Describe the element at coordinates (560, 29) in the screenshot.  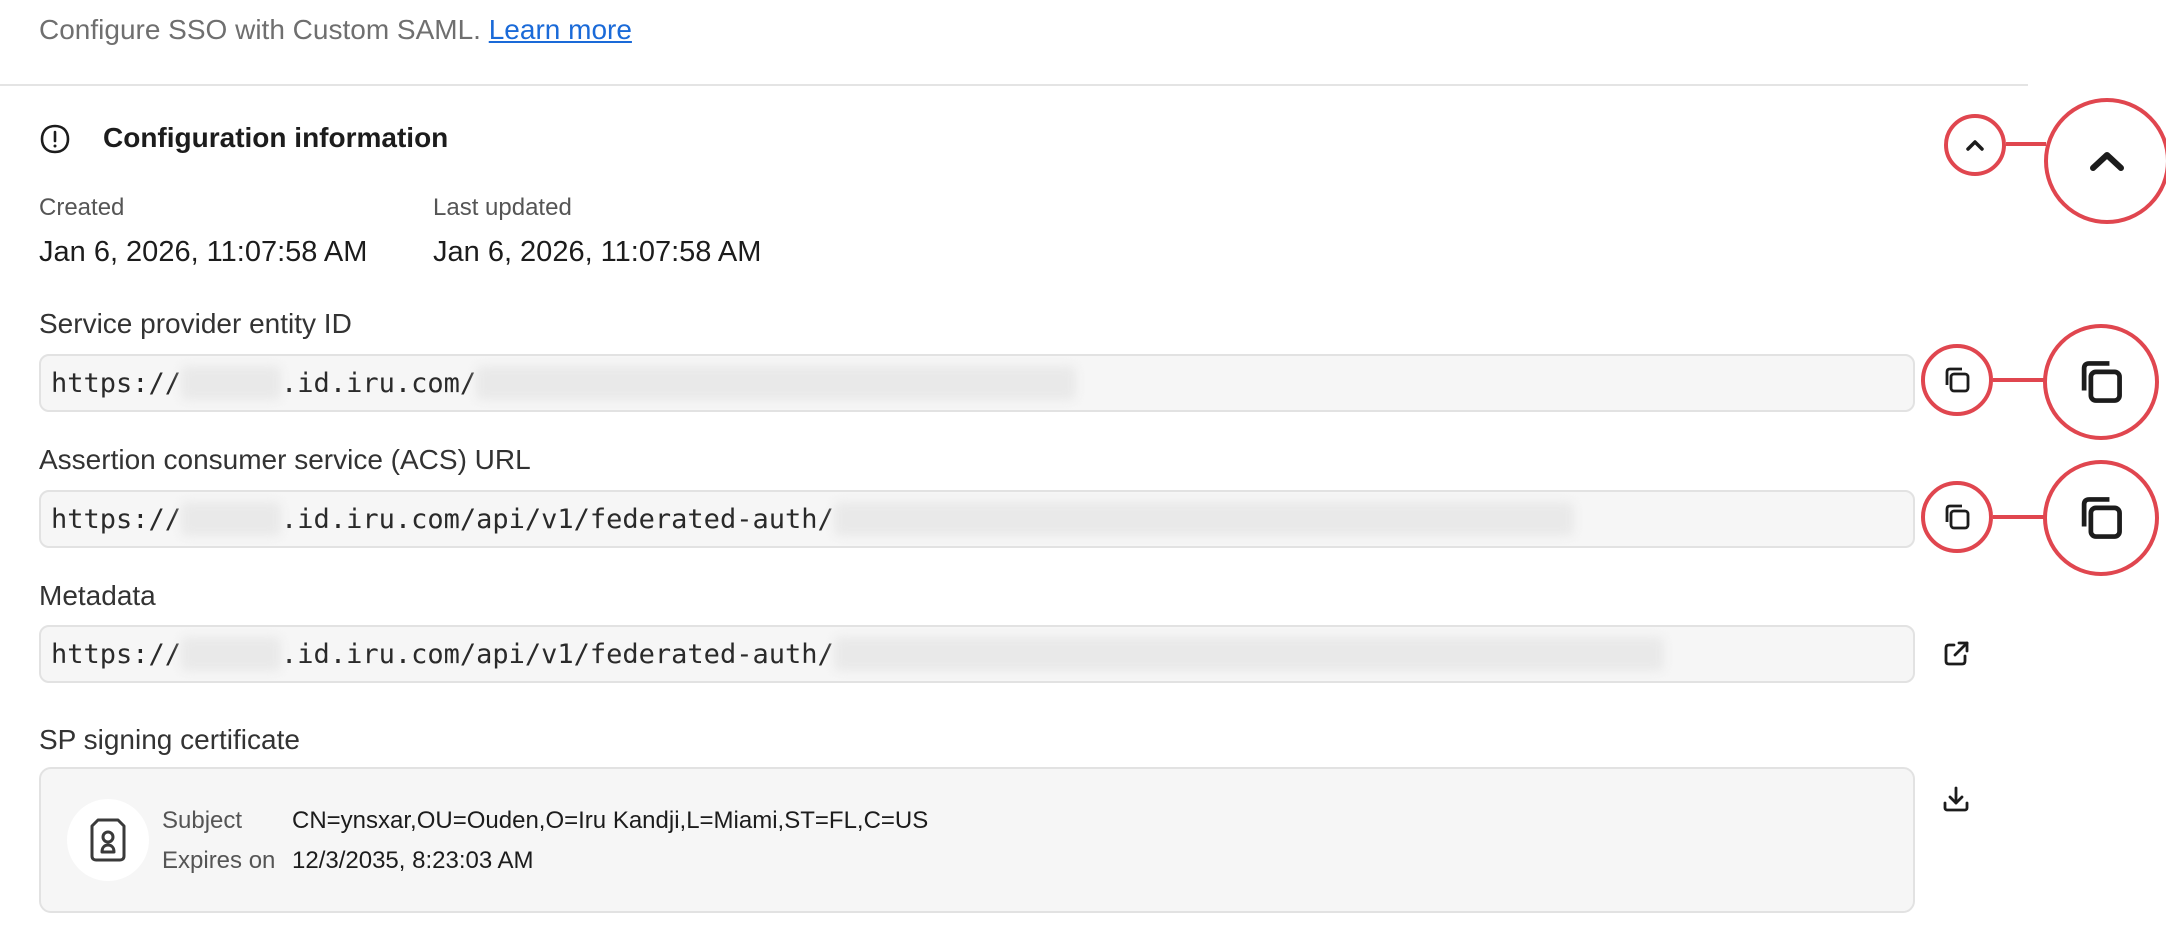
I see `learn-more-link: Learn more` at that location.